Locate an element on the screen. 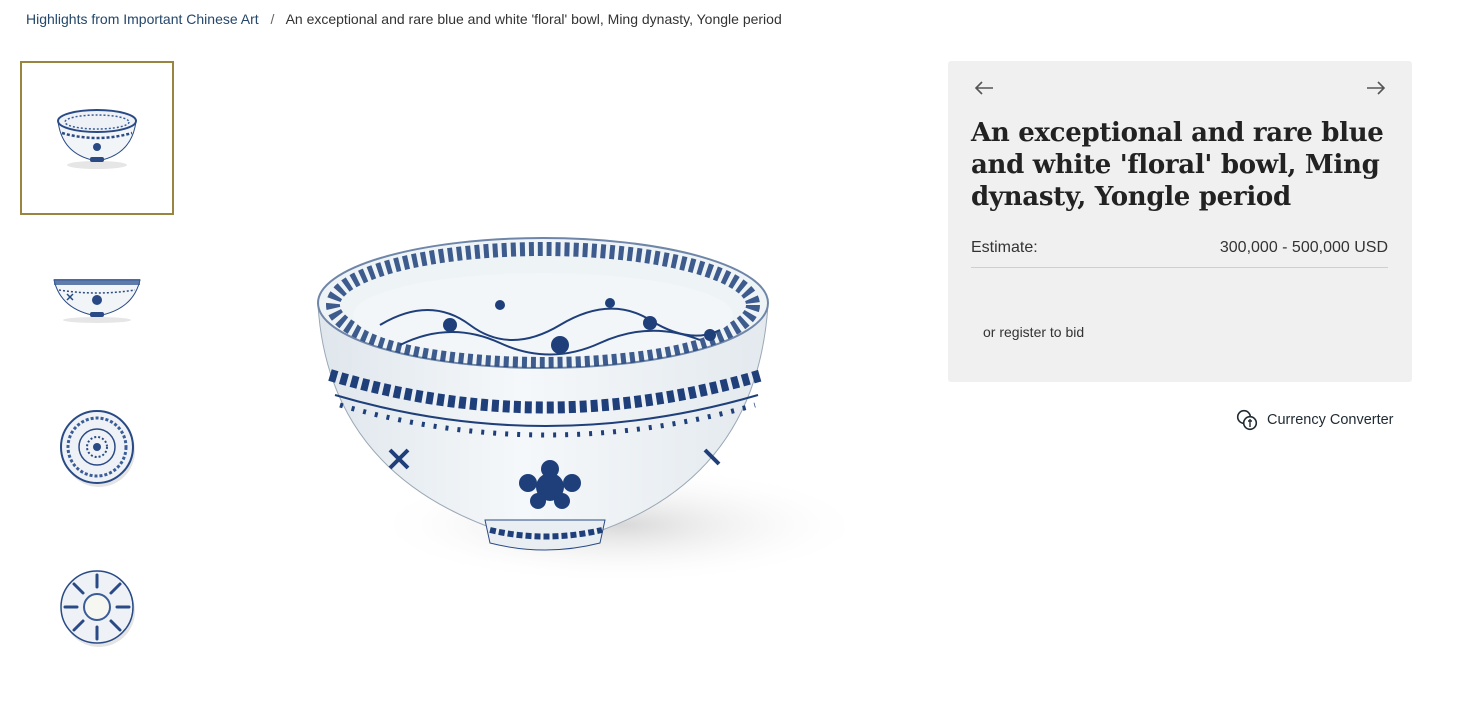 This screenshot has height=721, width=1462. breadcrumb-parent-link: Highlights from Important Chinese Art is located at coordinates (142, 19).